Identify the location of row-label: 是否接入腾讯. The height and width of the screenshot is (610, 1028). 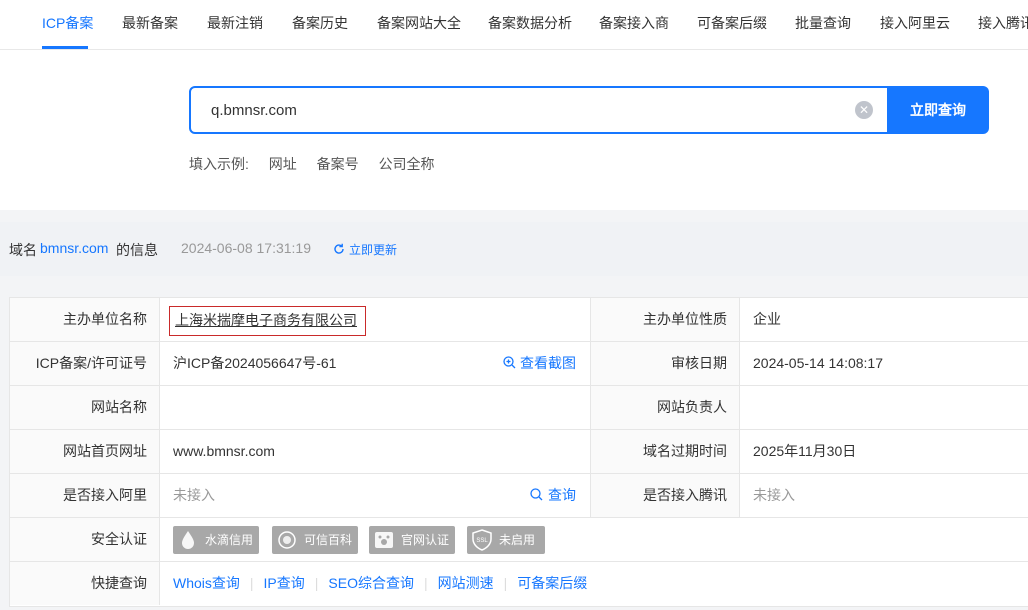
(665, 495).